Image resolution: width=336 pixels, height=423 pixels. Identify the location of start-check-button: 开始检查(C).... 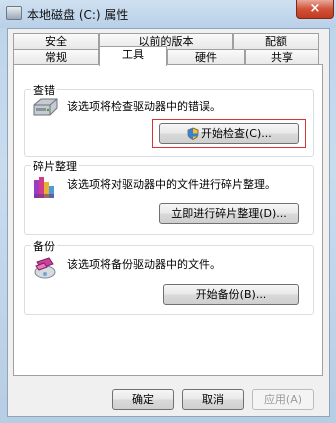
(229, 133).